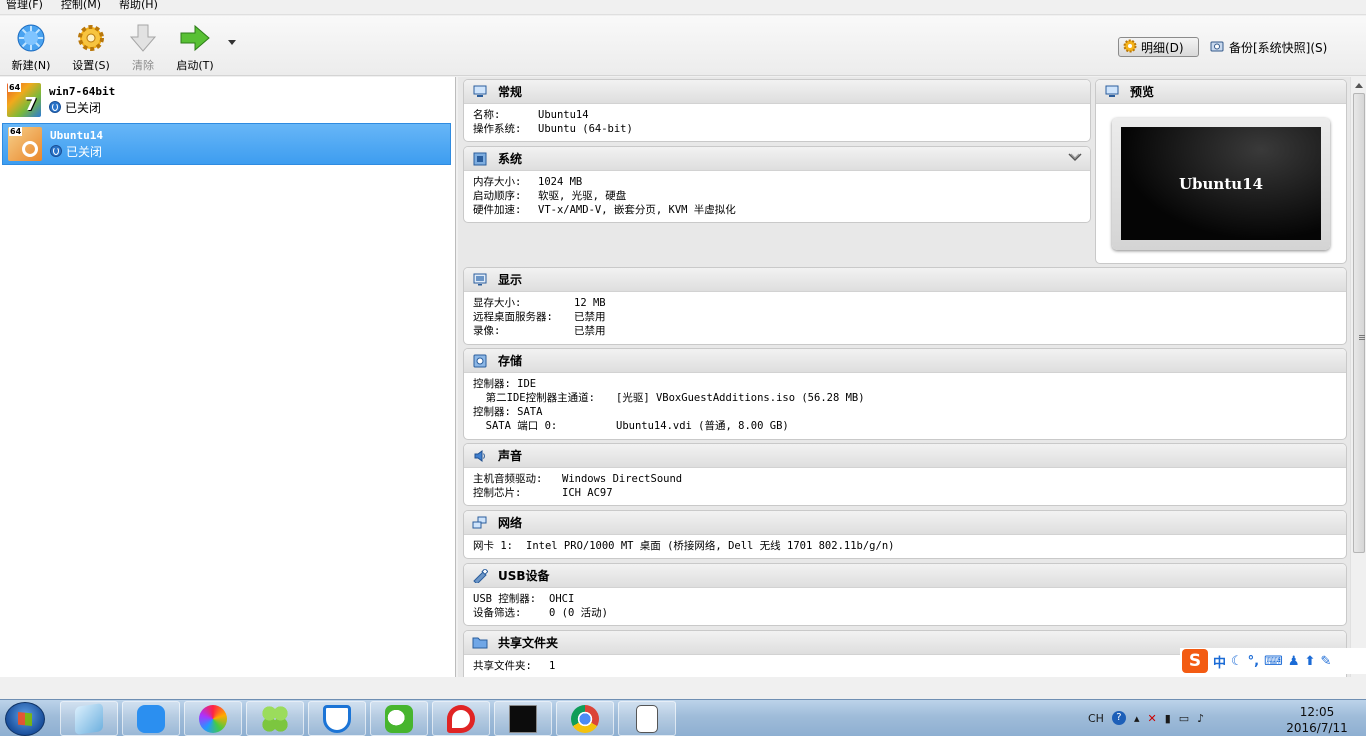 The image size is (1366, 736). What do you see at coordinates (89, 718) in the screenshot?
I see `taskbar-app-notepad` at bounding box center [89, 718].